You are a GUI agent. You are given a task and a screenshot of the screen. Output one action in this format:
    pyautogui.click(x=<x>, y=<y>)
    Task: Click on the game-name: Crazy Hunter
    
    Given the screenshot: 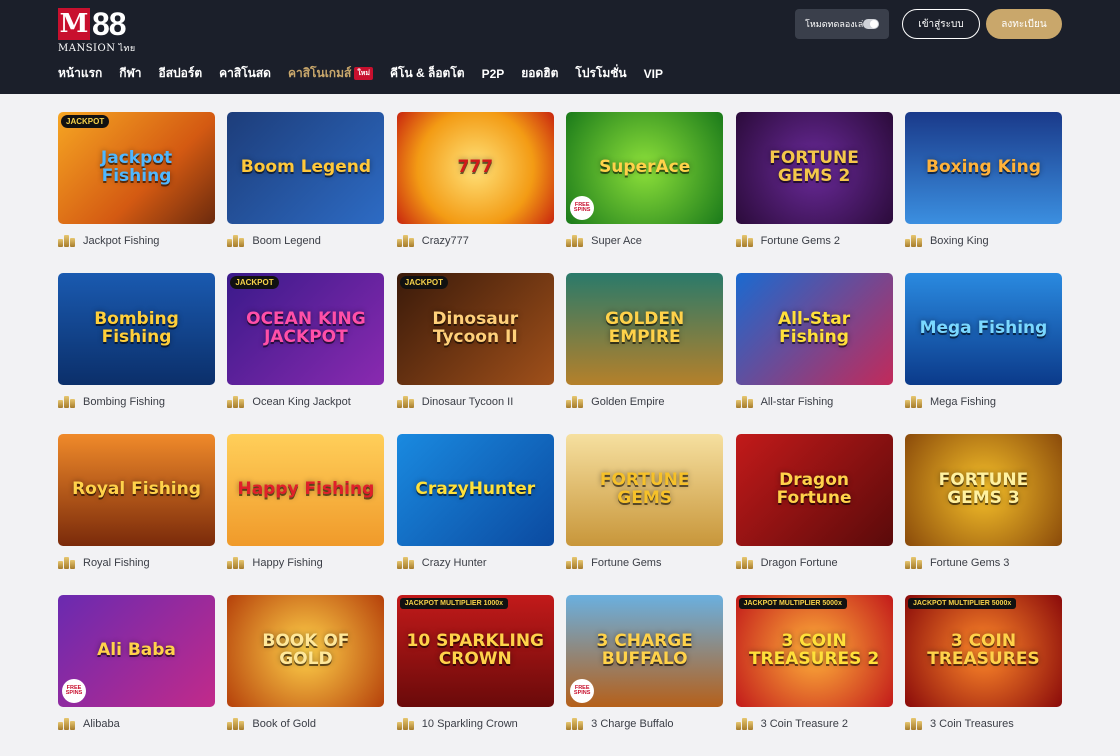 What is the action you would take?
    pyautogui.click(x=454, y=563)
    